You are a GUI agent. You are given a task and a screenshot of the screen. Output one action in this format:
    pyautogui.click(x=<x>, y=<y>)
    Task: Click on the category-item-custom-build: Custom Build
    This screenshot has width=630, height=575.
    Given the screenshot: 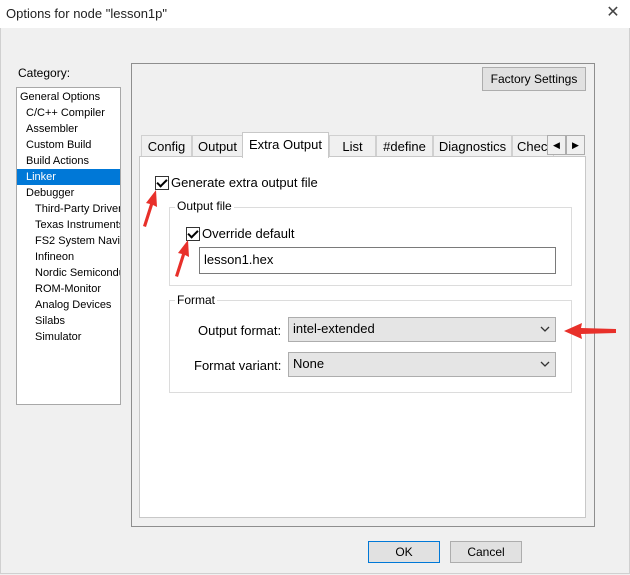 What is the action you would take?
    pyautogui.click(x=68, y=145)
    